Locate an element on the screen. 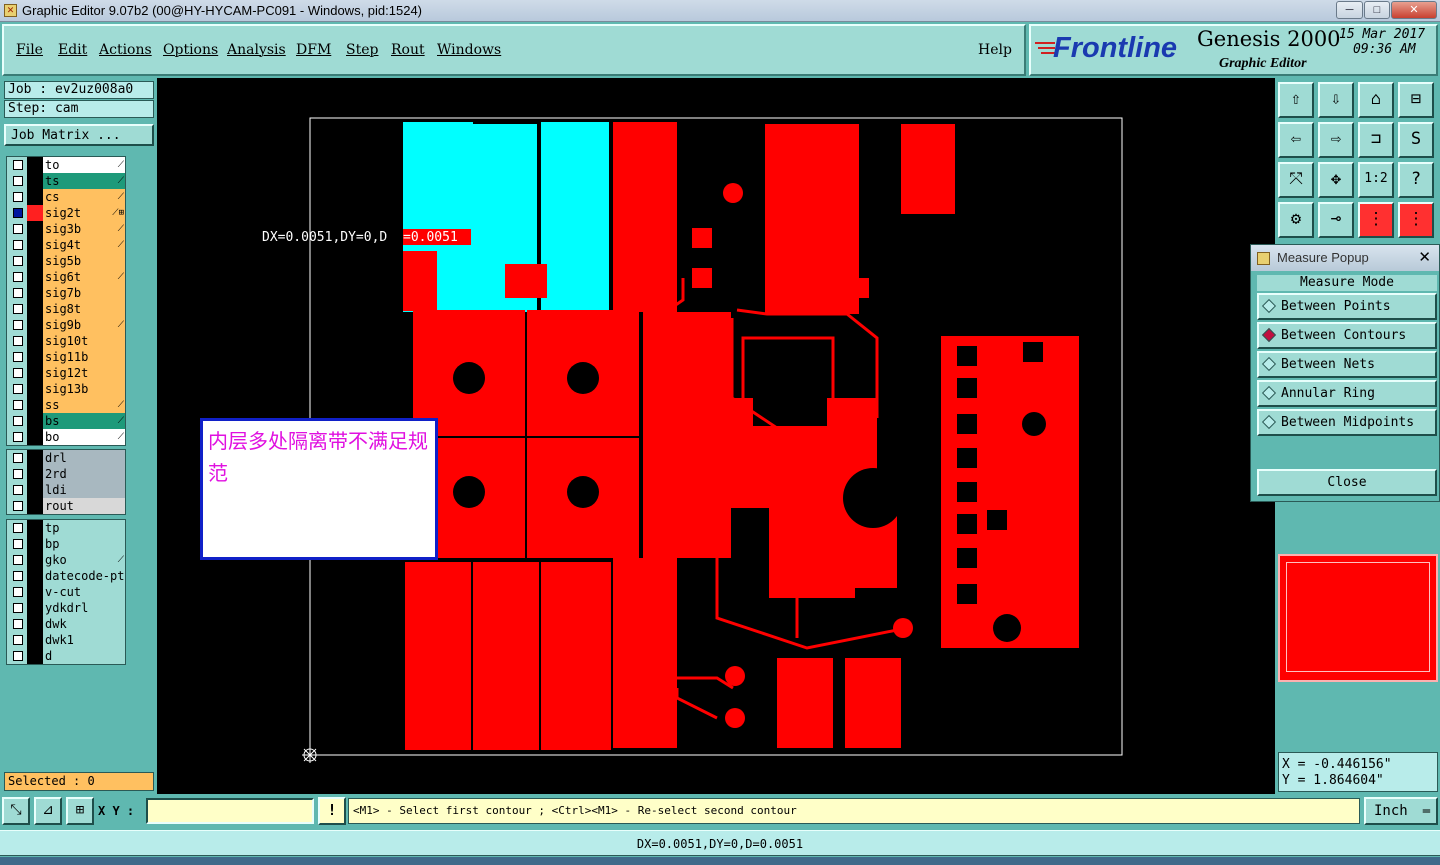  layer-name: sig13b is located at coordinates (84, 389).